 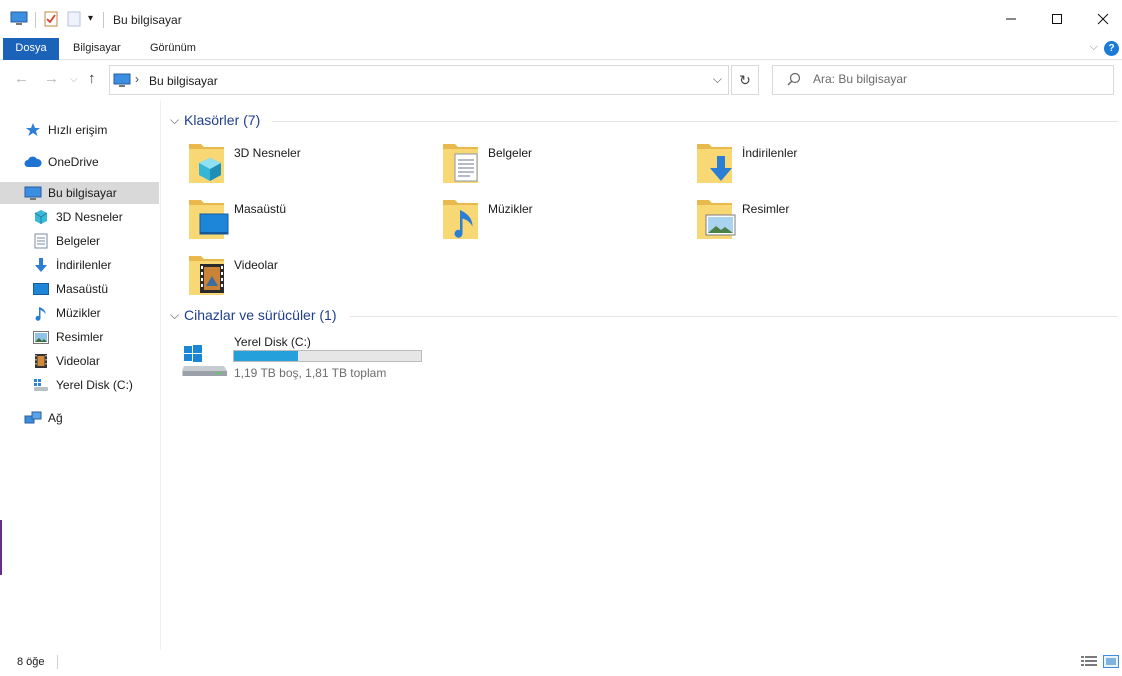 I want to click on sidebar-item-this-pc: Bu bilgisayar, so click(x=79, y=193).